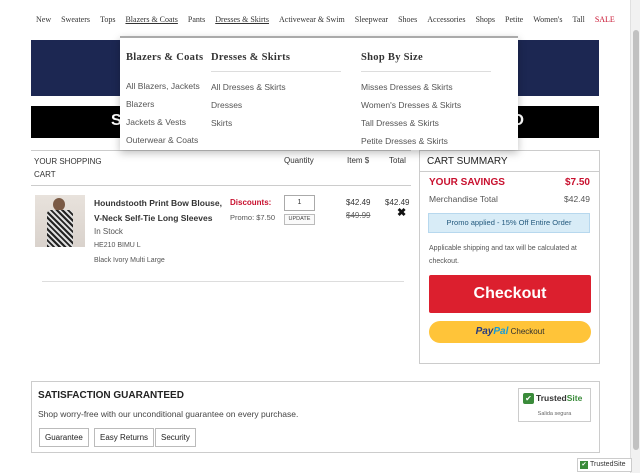 The width and height of the screenshot is (640, 473). I want to click on product-color-size: Black Ivory Multi Large, so click(129, 260).